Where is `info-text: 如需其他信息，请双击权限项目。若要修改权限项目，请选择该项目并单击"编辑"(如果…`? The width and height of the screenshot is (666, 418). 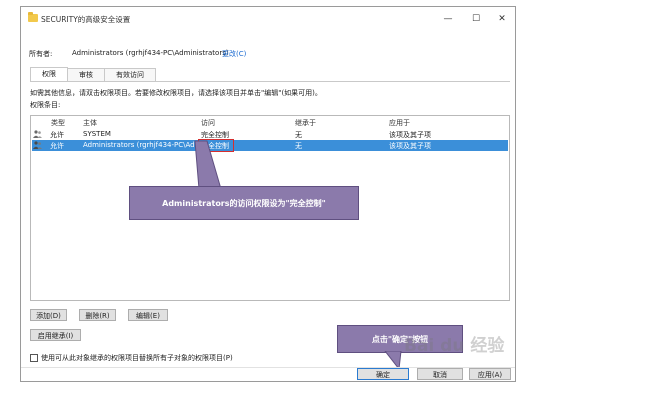
info-text: 如需其他信息，请双击权限项目。若要修改权限项目，请选择该项目并单击"编辑"(如果… is located at coordinates (176, 93).